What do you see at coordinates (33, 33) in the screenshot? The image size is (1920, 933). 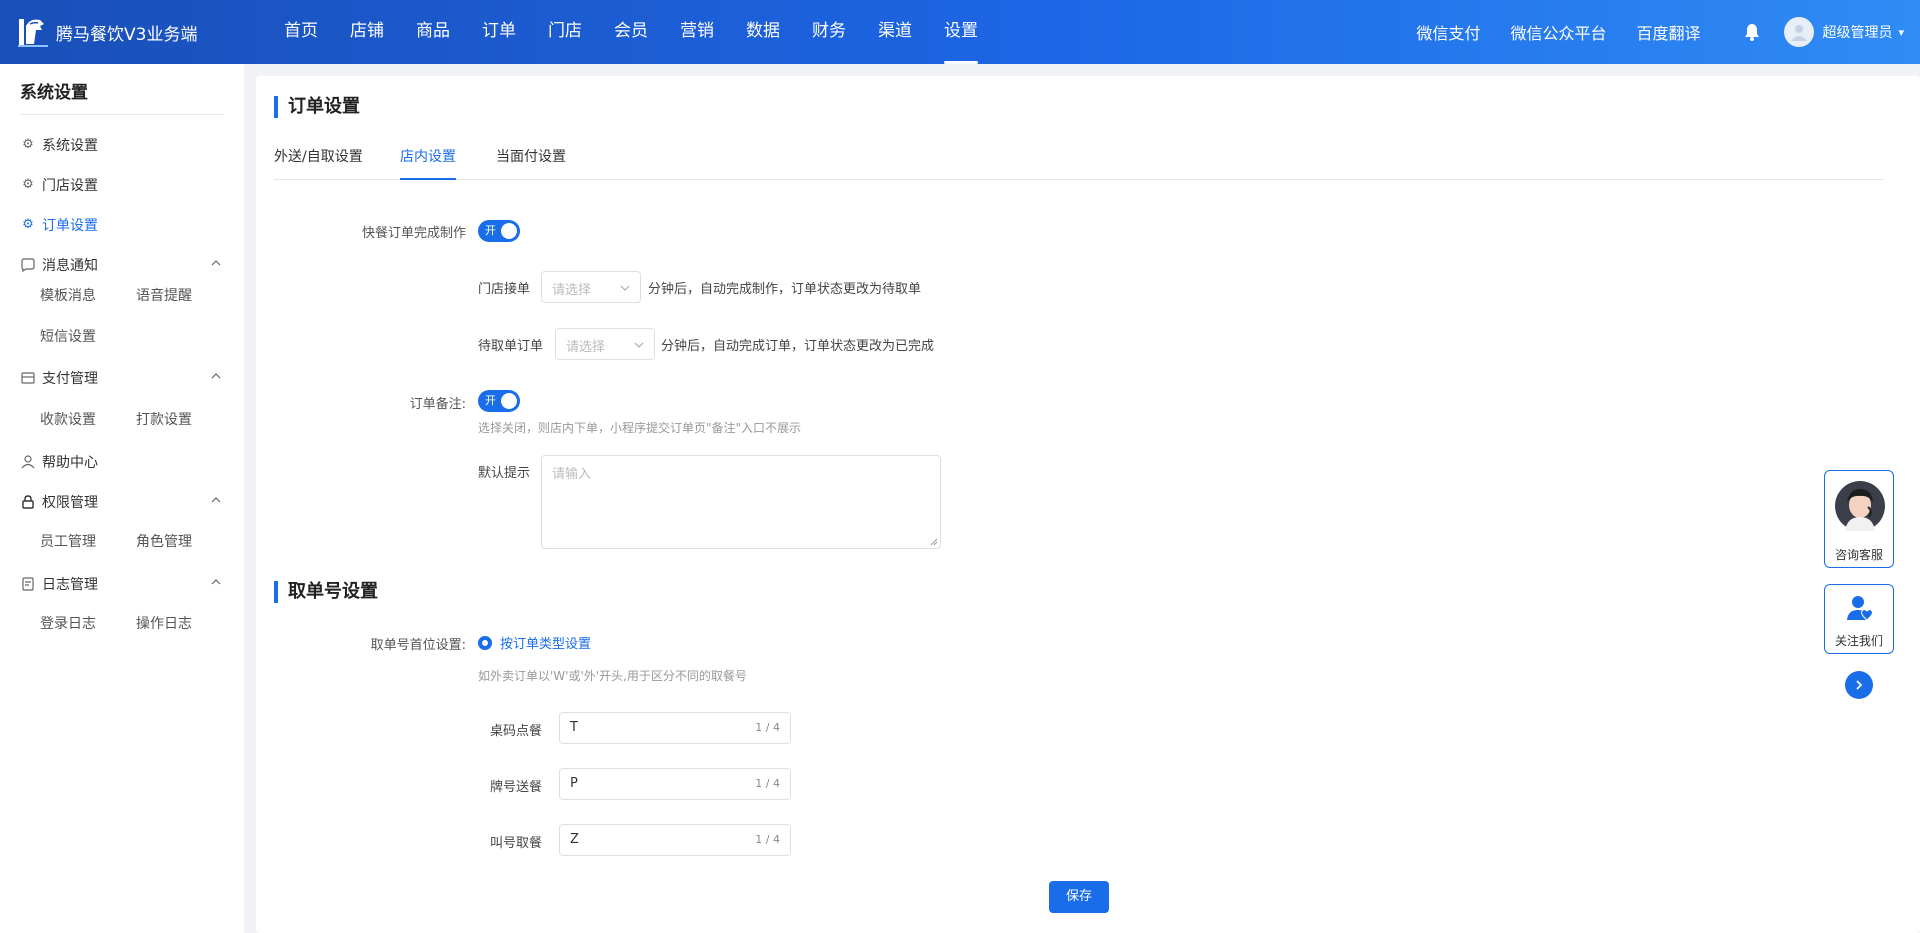 I see `horse-logo-icon` at bounding box center [33, 33].